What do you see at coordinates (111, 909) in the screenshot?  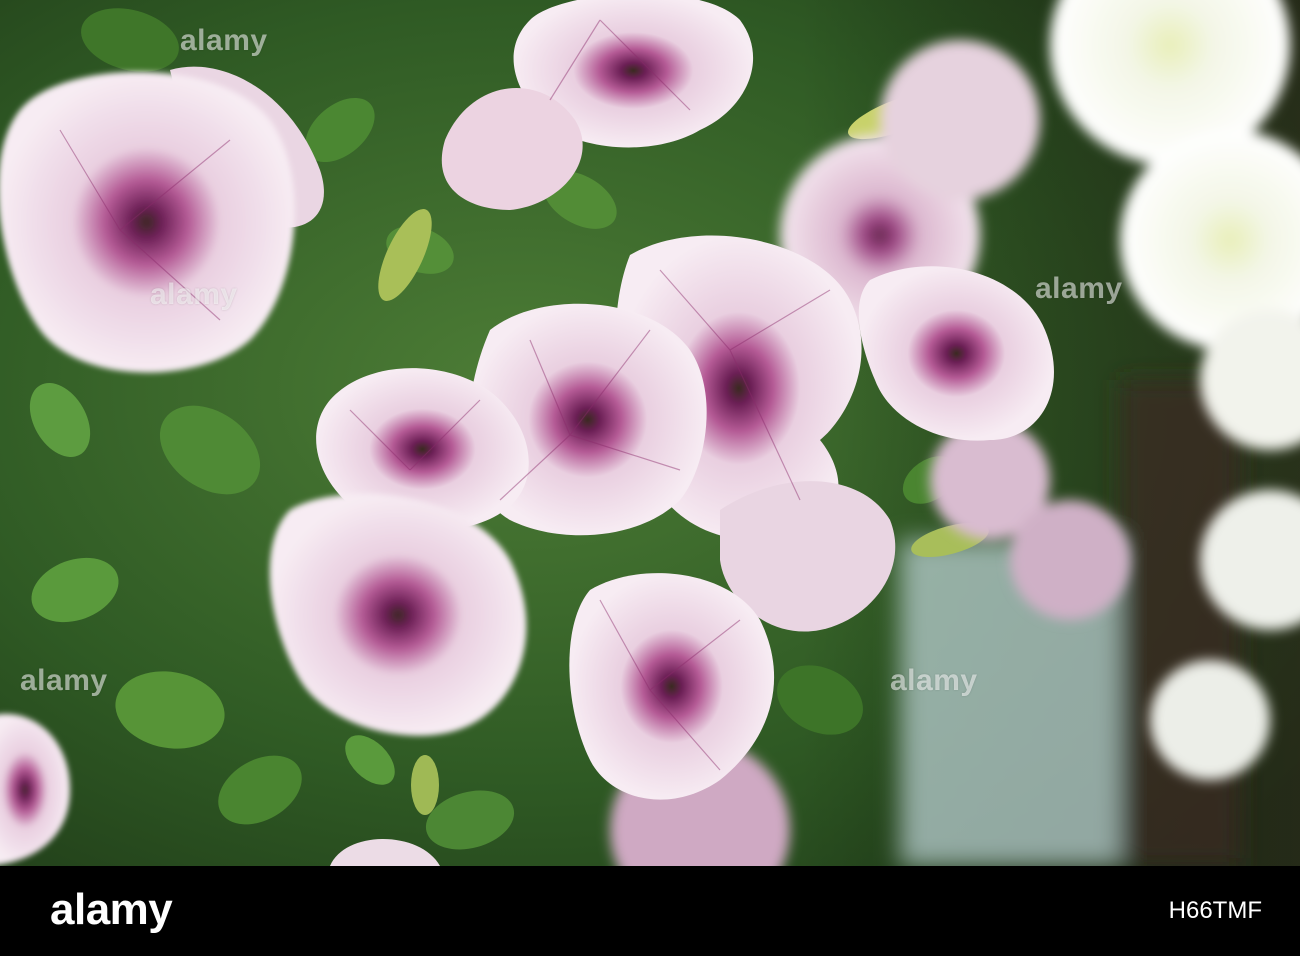 I see `alamy-logo: alamy` at bounding box center [111, 909].